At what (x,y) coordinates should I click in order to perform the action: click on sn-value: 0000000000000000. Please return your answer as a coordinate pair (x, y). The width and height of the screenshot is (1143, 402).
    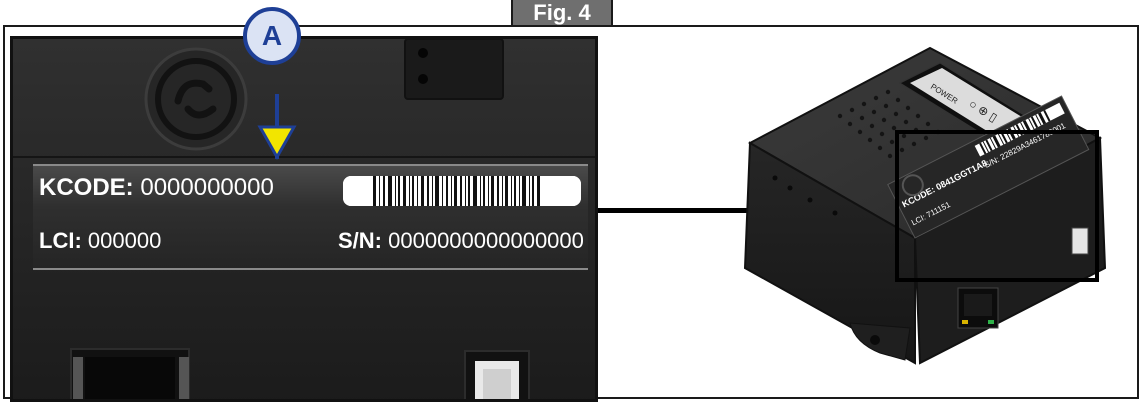
    Looking at the image, I should click on (486, 240).